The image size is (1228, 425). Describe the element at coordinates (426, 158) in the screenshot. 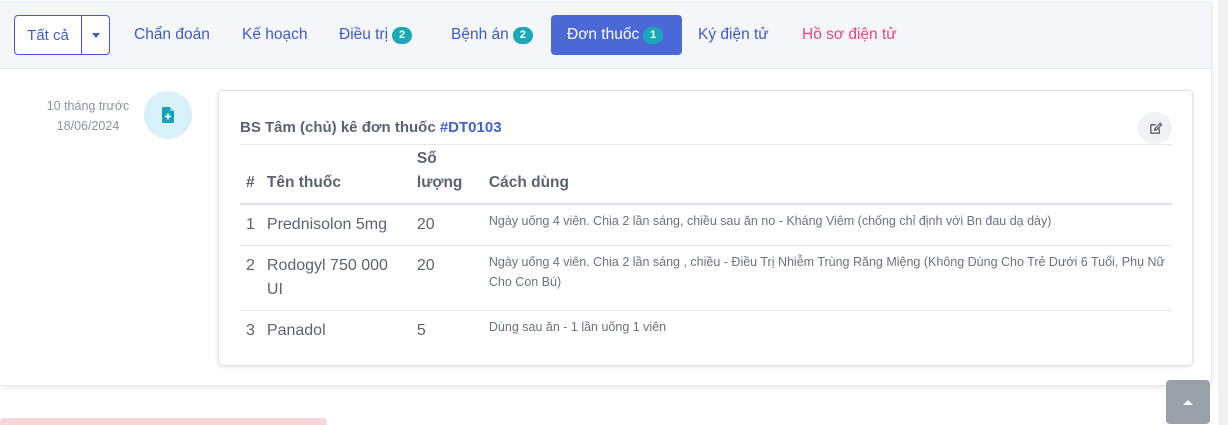

I see `column-header-qty-line1: Số` at that location.